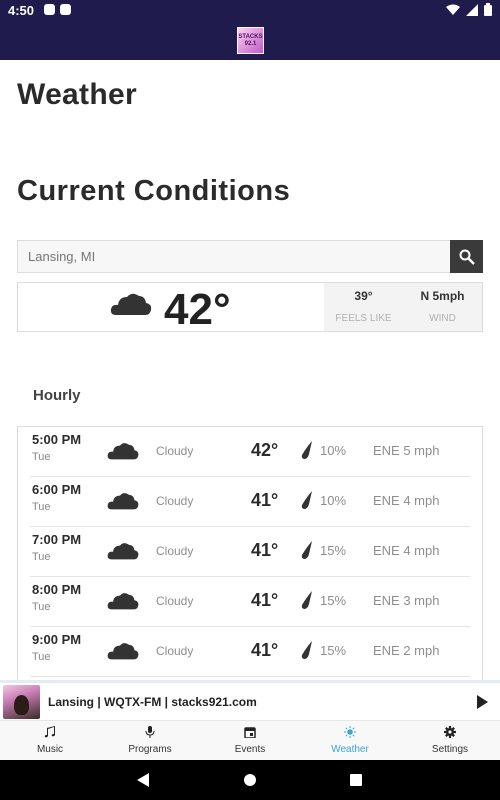 The height and width of the screenshot is (800, 500). Describe the element at coordinates (350, 732) in the screenshot. I see `sun-icon` at that location.